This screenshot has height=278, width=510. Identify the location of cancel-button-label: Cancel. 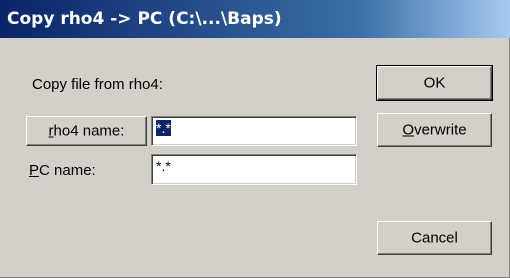
(434, 238).